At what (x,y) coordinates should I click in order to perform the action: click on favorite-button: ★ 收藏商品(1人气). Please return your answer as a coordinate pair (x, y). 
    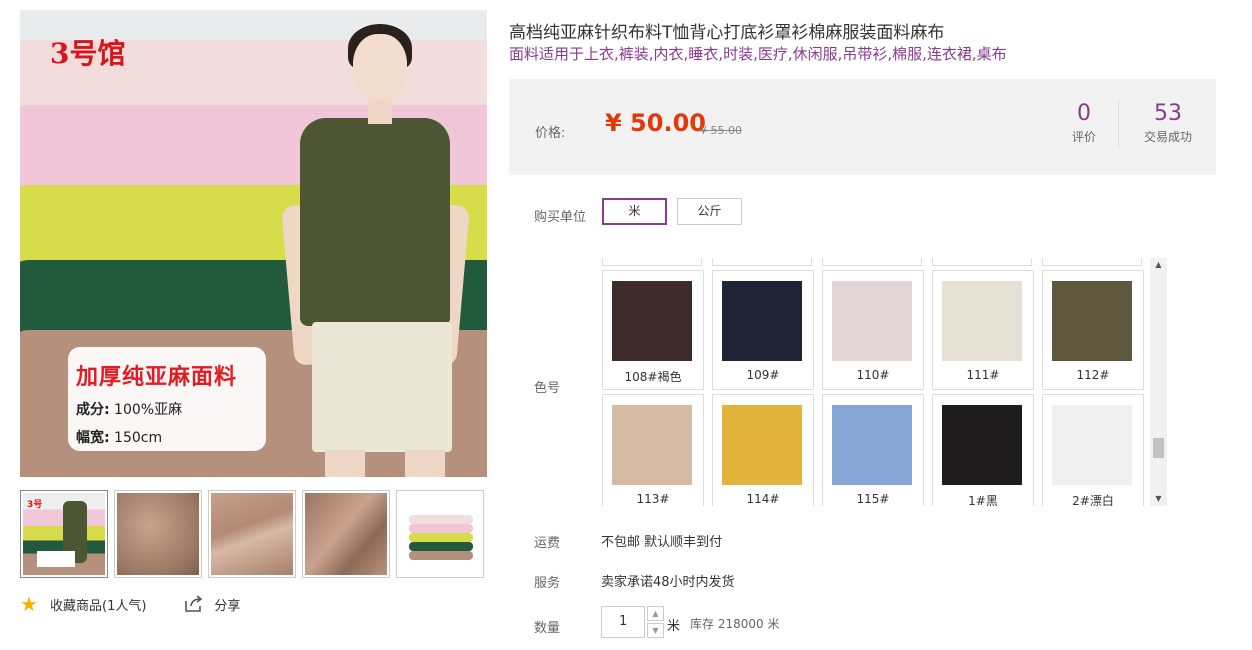
    Looking at the image, I should click on (83, 604).